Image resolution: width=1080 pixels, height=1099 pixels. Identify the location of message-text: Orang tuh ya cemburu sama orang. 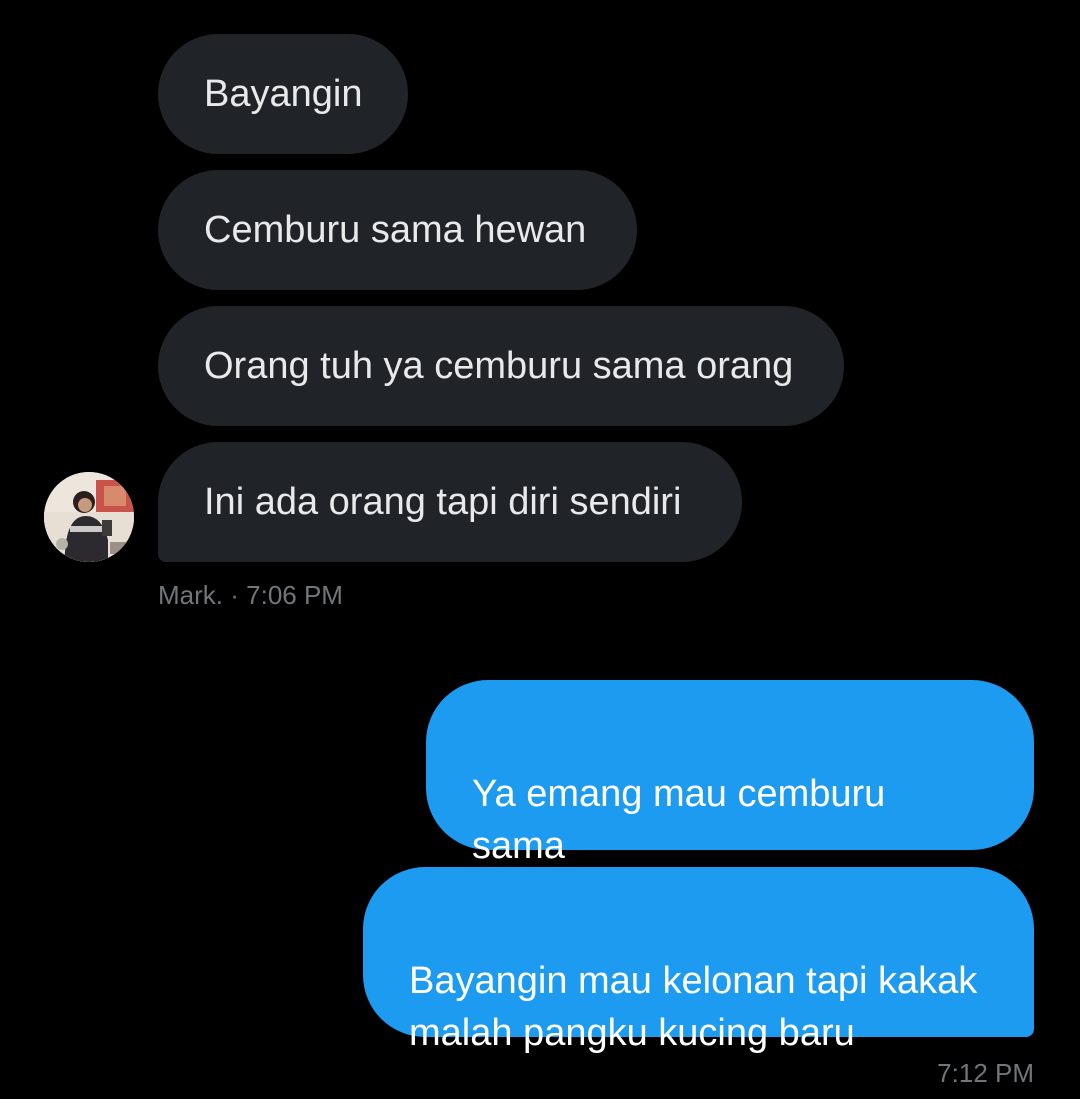
(499, 366).